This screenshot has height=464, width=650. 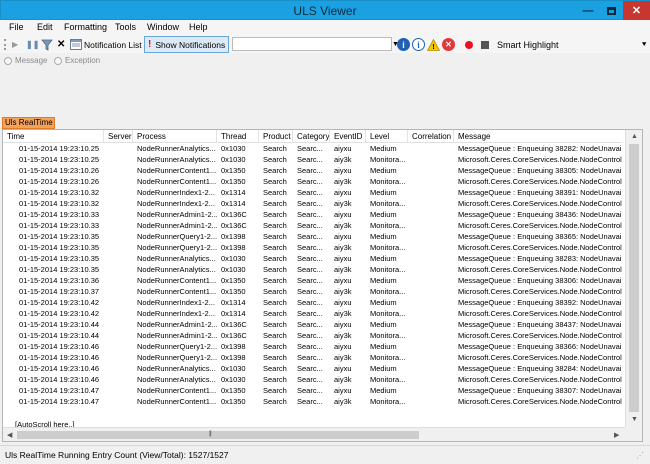 I want to click on tab-uls-realtime: Uls RealTime, so click(x=28, y=123).